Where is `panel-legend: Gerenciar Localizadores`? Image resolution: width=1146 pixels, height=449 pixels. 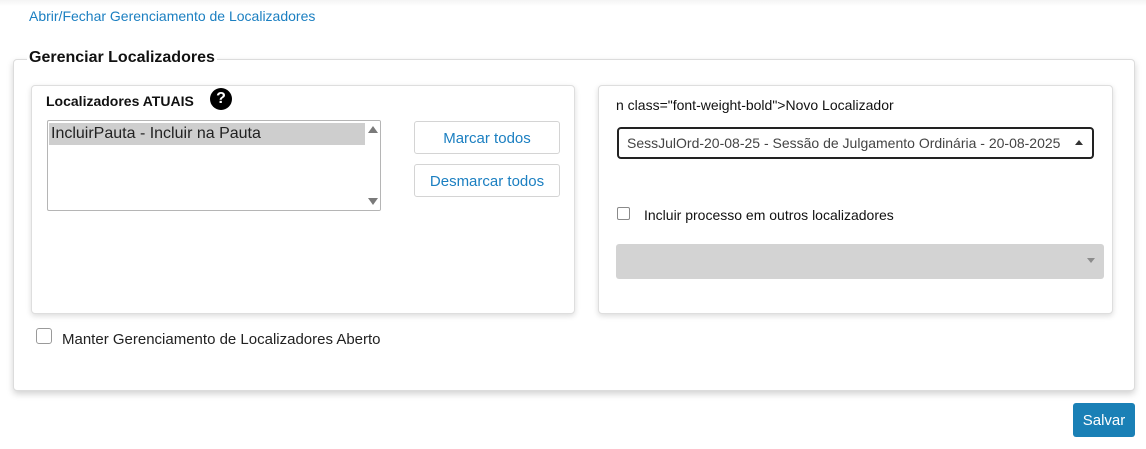
panel-legend: Gerenciar Localizadores is located at coordinates (122, 58).